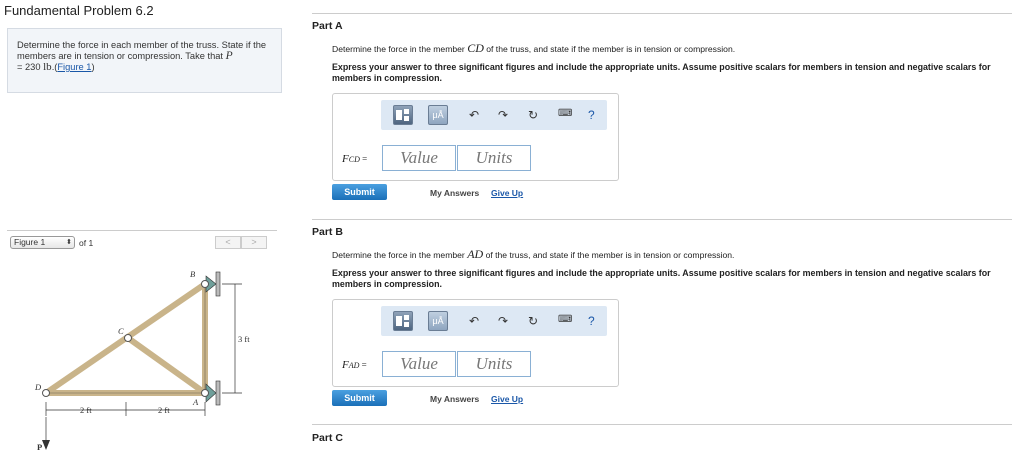 This screenshot has height=452, width=1024. Describe the element at coordinates (398, 255) in the screenshot. I see `part-b-question-pre: Determine the force in the member` at that location.